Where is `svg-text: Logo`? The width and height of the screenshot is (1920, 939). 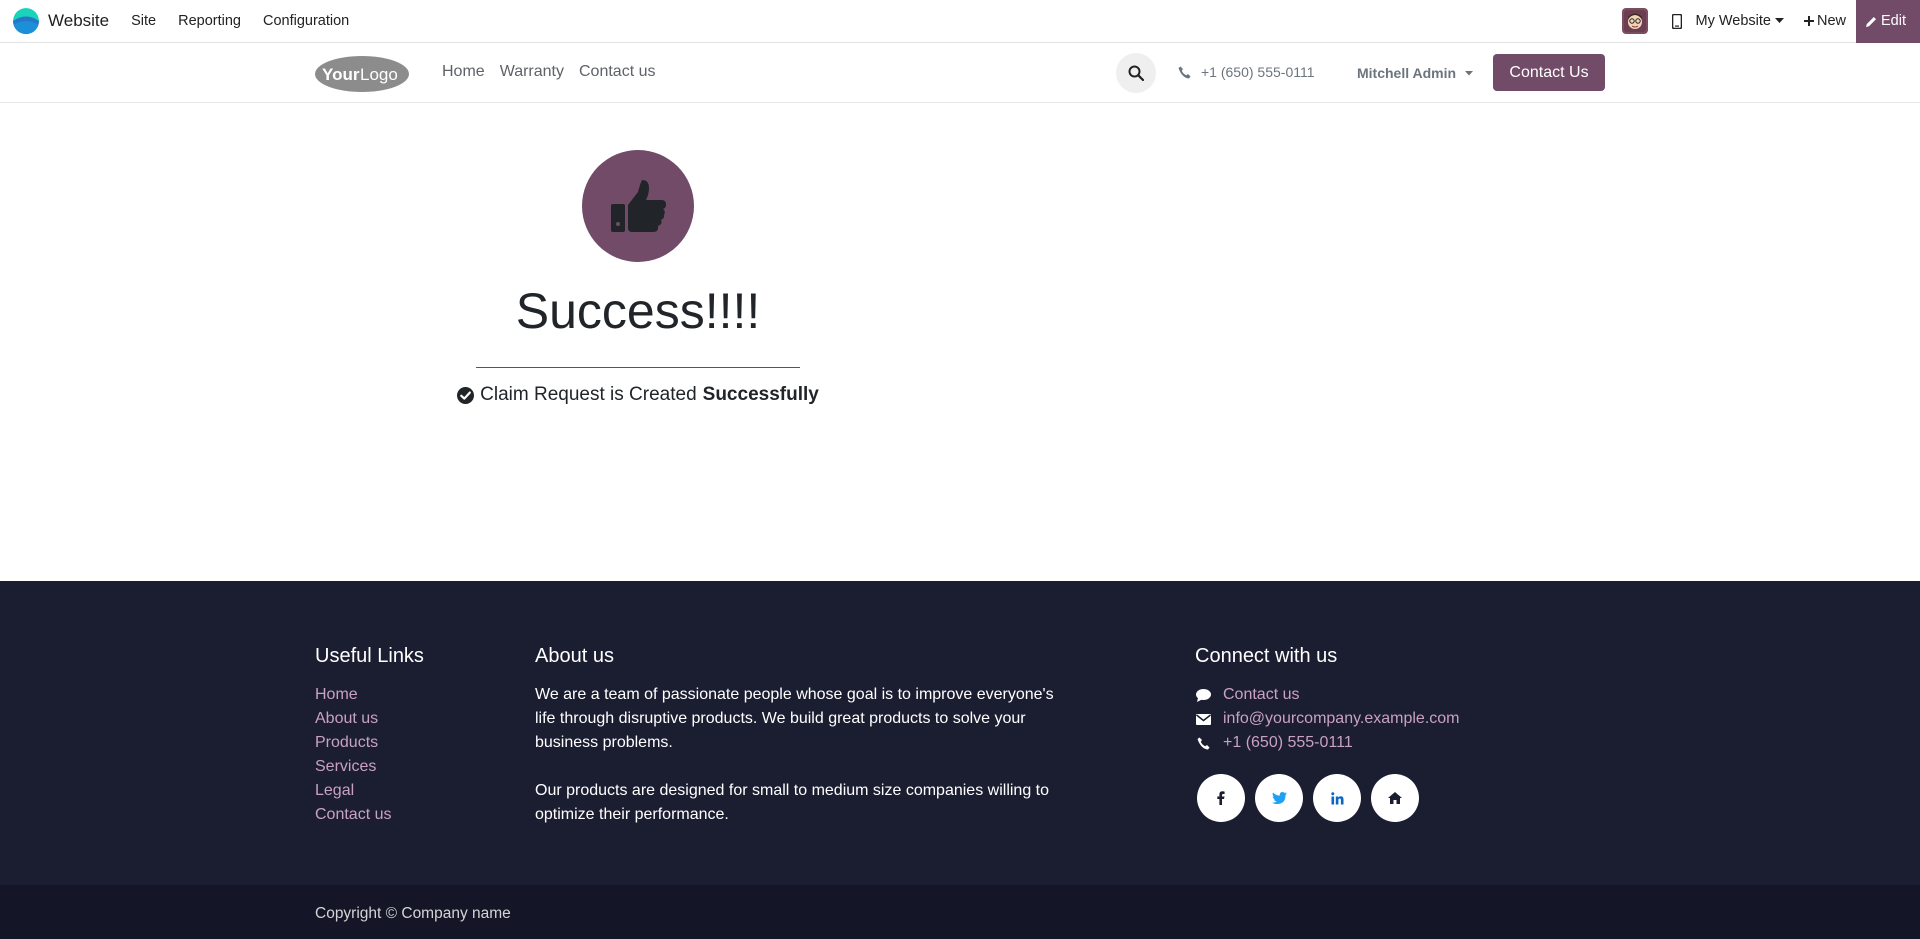 svg-text: Logo is located at coordinates (379, 74).